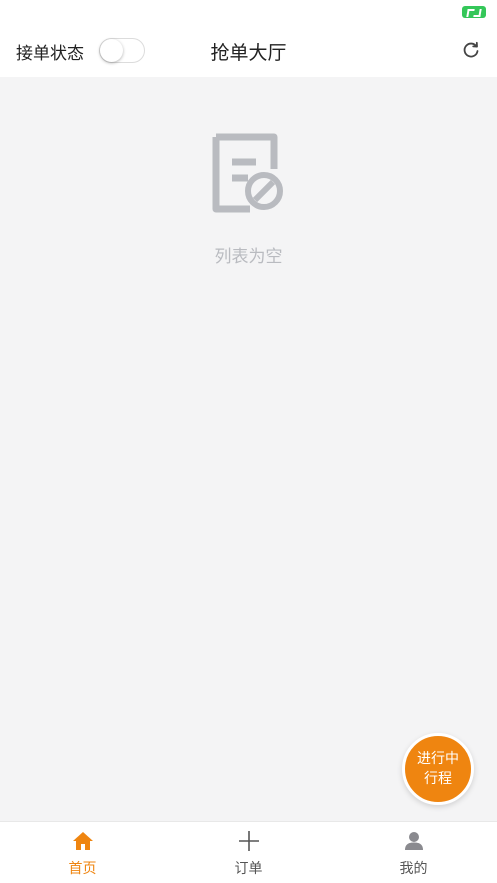 The width and height of the screenshot is (497, 883). What do you see at coordinates (414, 841) in the screenshot?
I see `user-icon` at bounding box center [414, 841].